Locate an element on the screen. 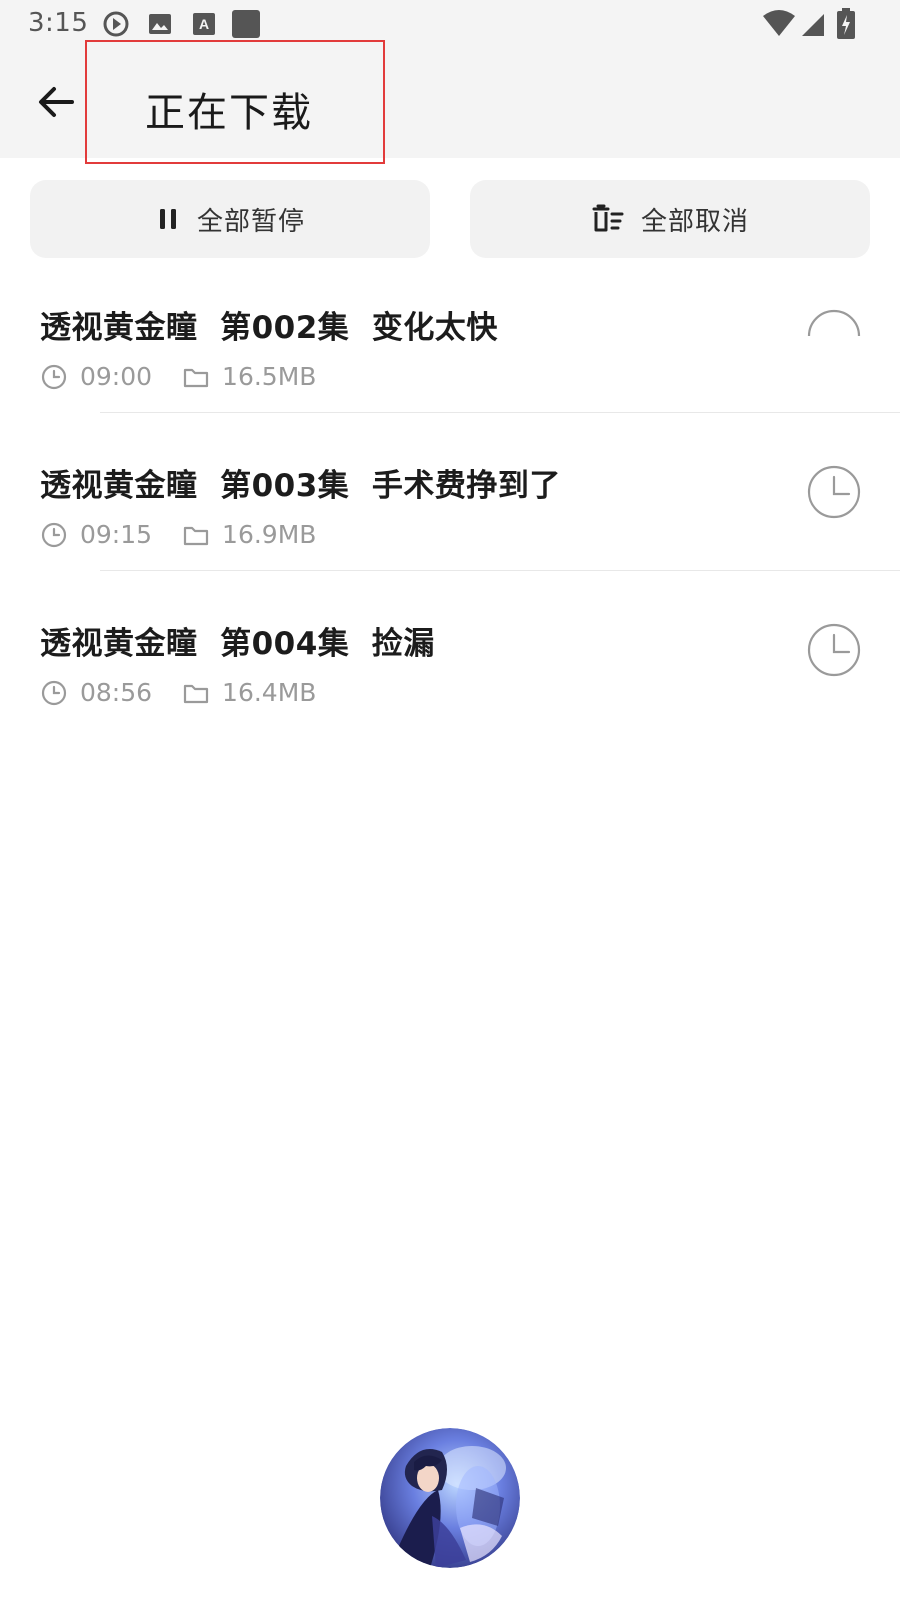  cancel-all-button: 全部取消 is located at coordinates (670, 219).